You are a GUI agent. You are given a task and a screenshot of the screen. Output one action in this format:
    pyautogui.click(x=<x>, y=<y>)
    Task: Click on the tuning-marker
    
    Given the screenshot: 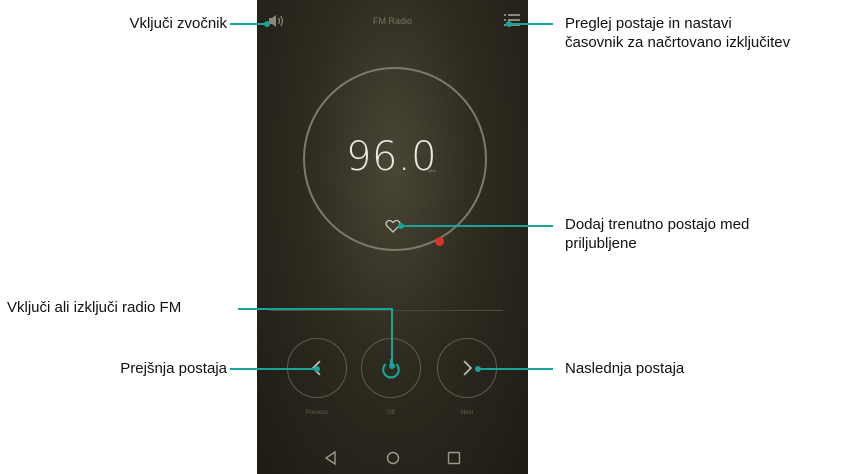 What is the action you would take?
    pyautogui.click(x=439, y=241)
    